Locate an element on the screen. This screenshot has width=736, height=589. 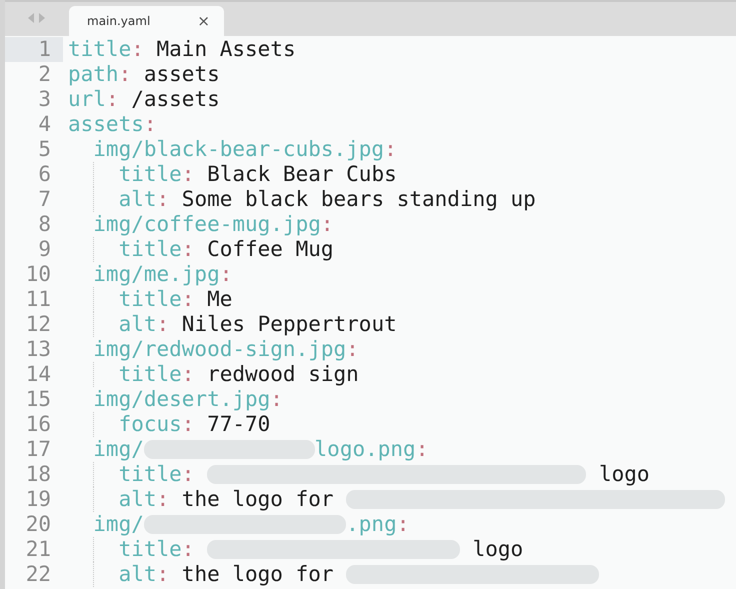
line-number: 4 is located at coordinates (44, 124).